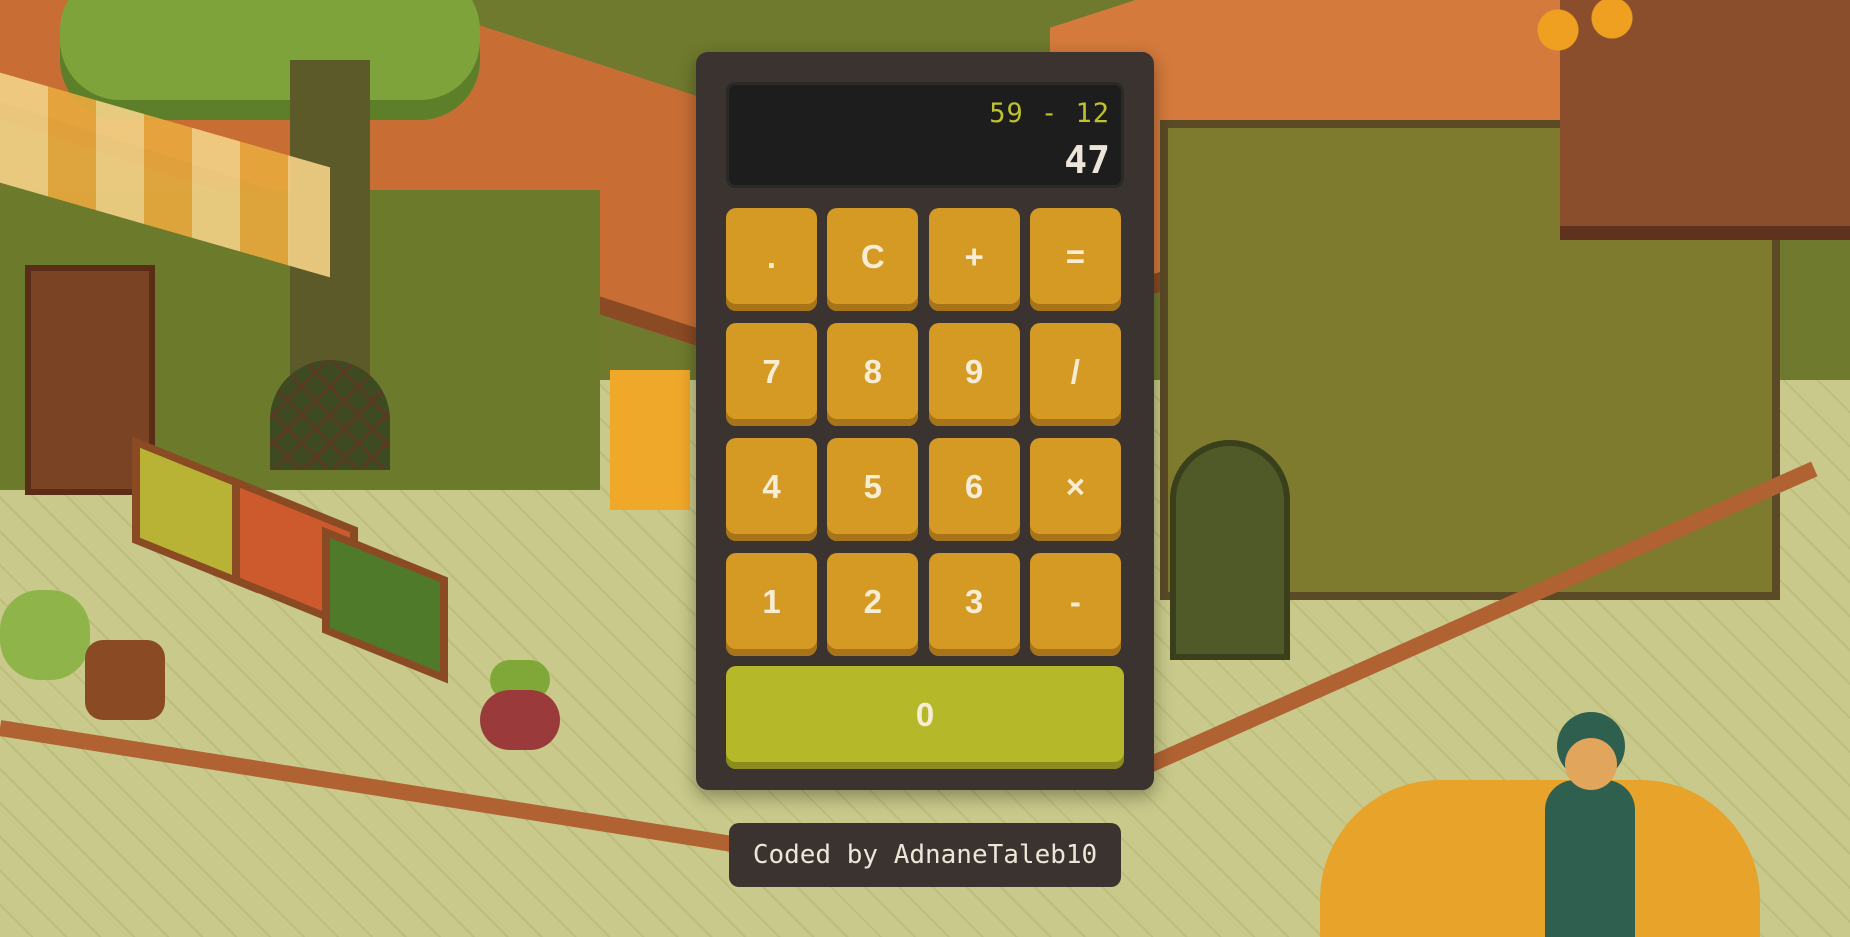 The image size is (1850, 937). What do you see at coordinates (1075, 489) in the screenshot?
I see `multiply-key: ×` at bounding box center [1075, 489].